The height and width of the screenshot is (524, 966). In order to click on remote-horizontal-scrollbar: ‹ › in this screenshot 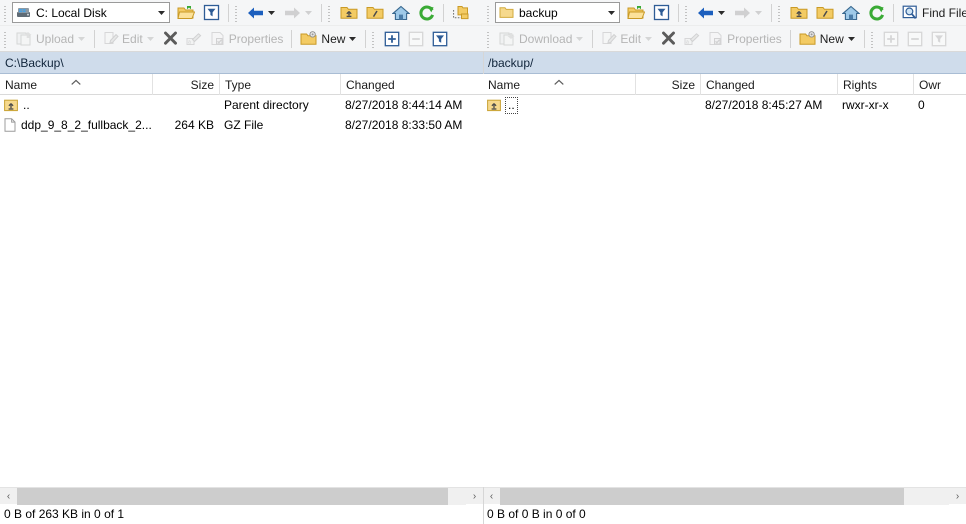, I will do `click(724, 496)`.